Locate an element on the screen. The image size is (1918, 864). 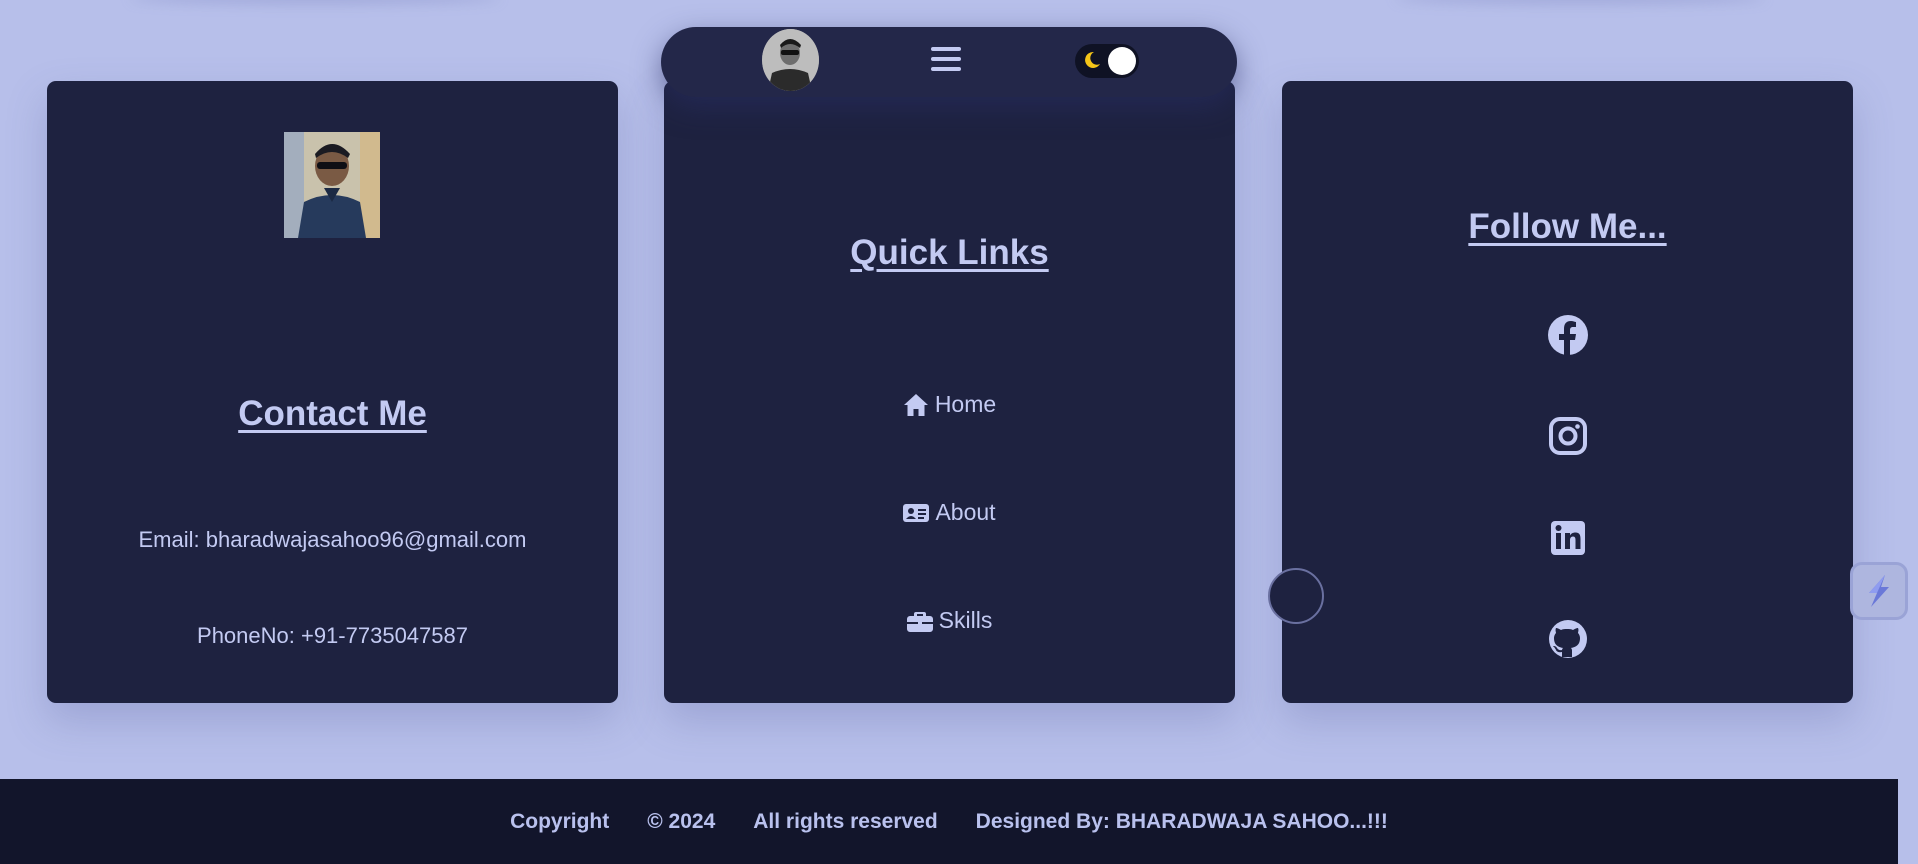
linkedin-icon is located at coordinates (1567, 538).